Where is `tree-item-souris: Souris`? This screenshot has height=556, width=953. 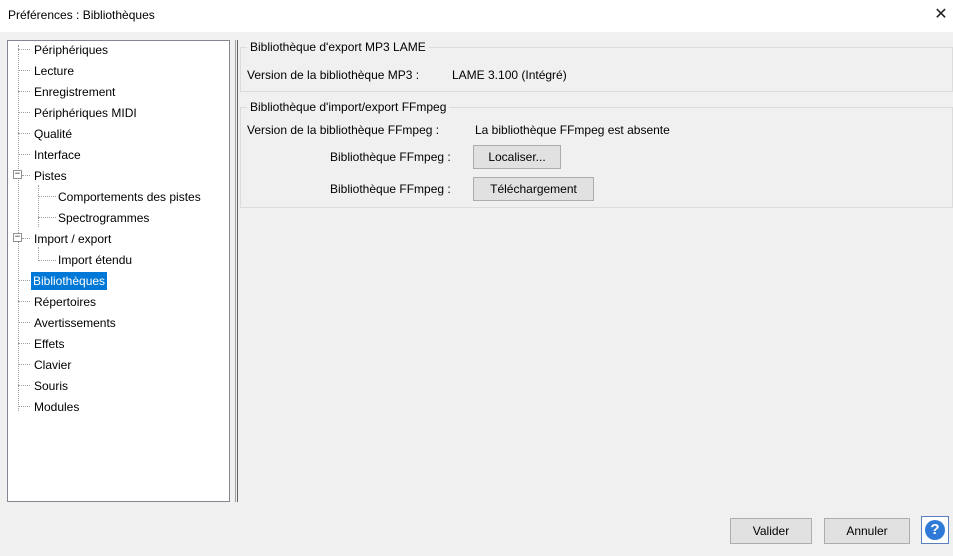
tree-item-souris: Souris is located at coordinates (51, 386).